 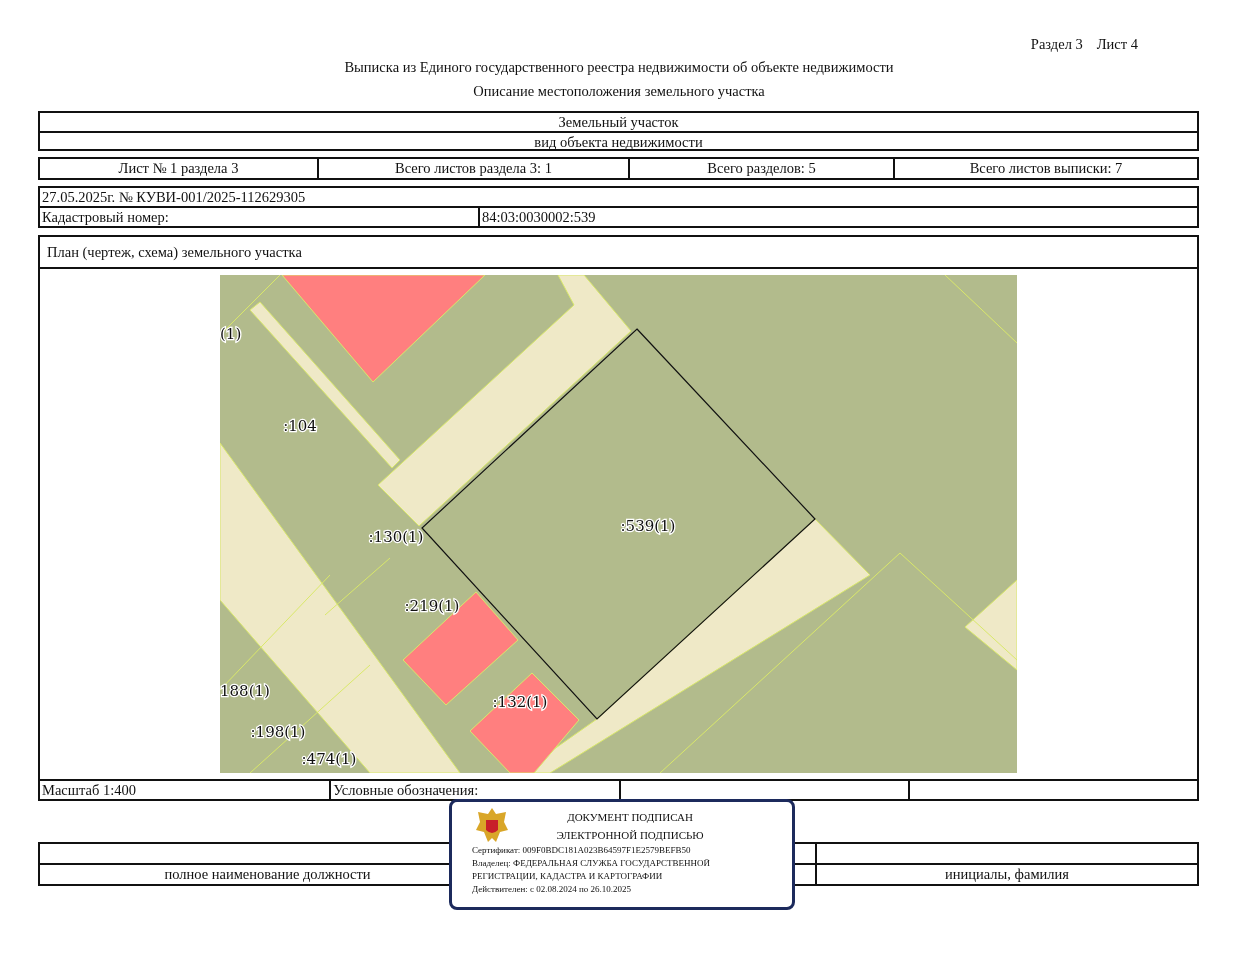 I want to click on parcel-label: :219(1), so click(x=432, y=606).